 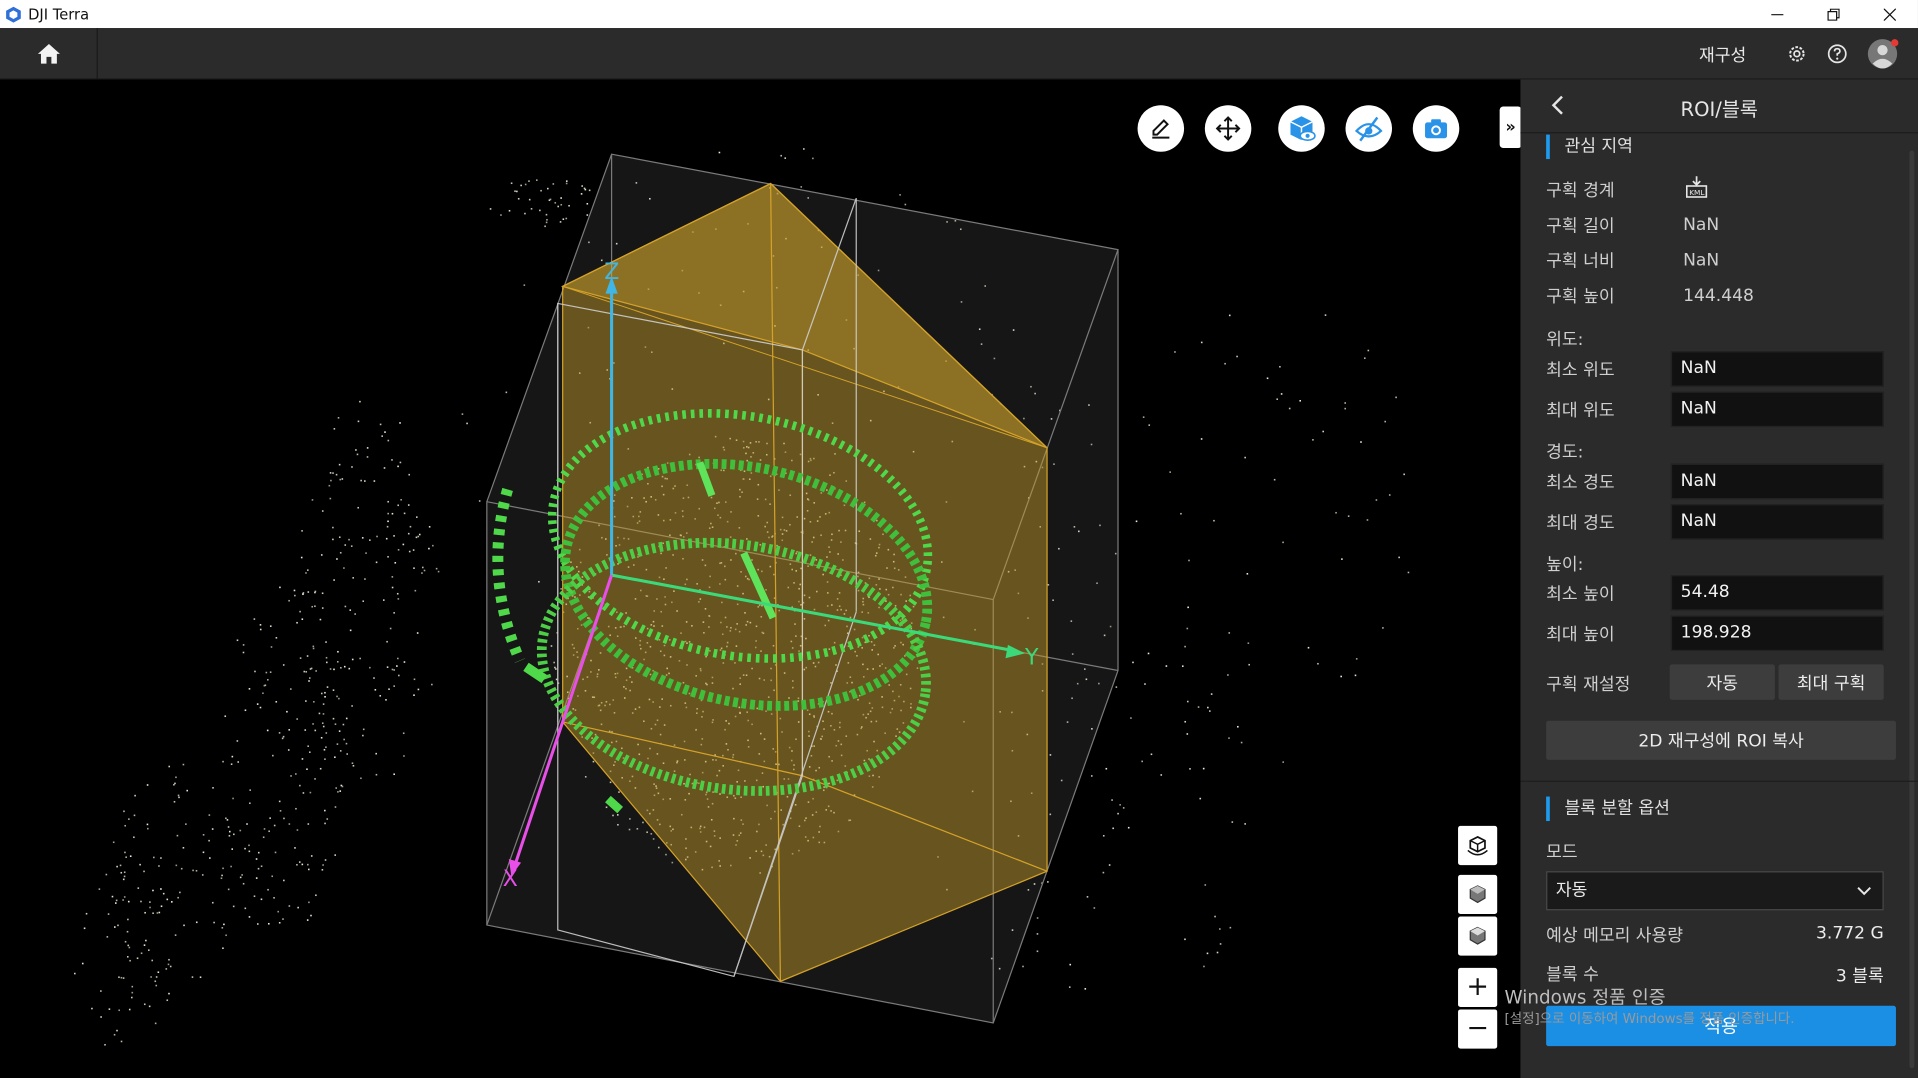 I want to click on panel-scrollbar, so click(x=1912, y=609).